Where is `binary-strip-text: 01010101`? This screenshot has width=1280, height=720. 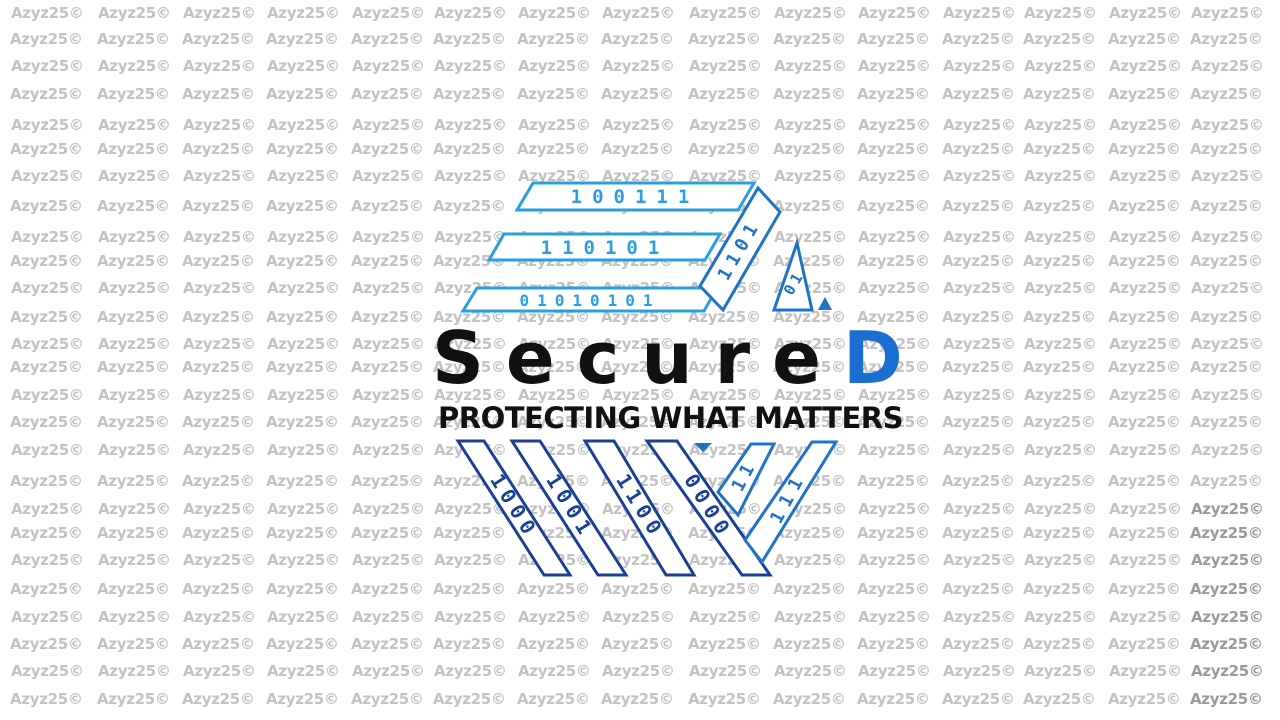 binary-strip-text: 01010101 is located at coordinates (589, 300).